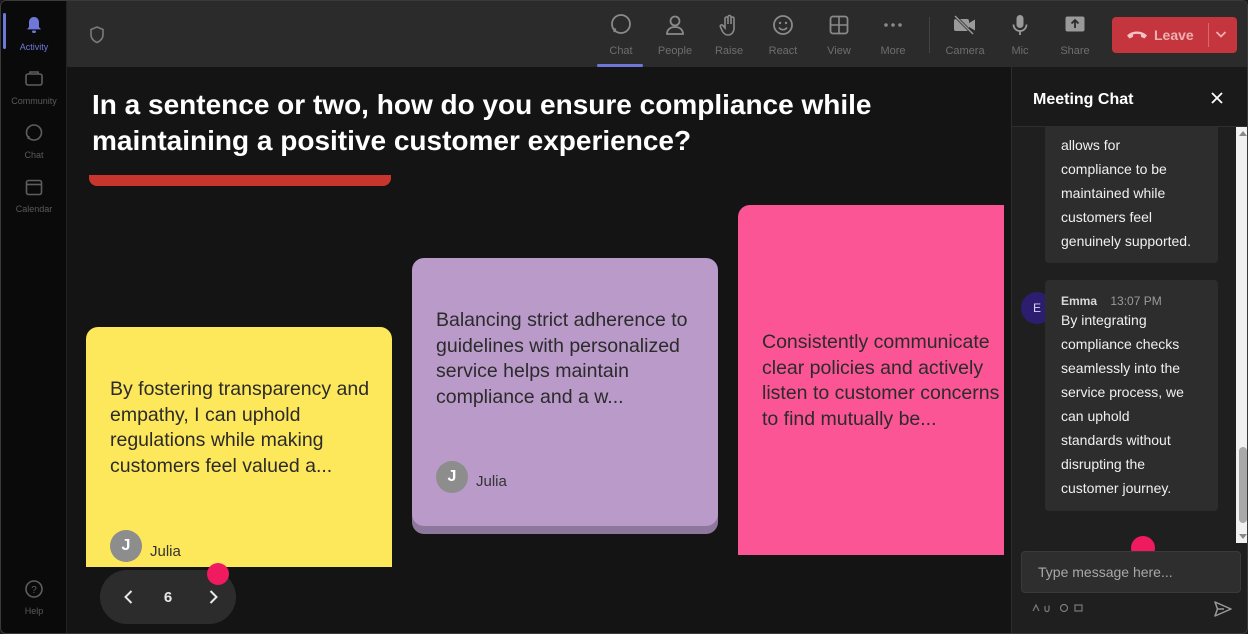 The image size is (1248, 634). Describe the element at coordinates (34, 47) in the screenshot. I see `rail-item-label: Activity` at that location.